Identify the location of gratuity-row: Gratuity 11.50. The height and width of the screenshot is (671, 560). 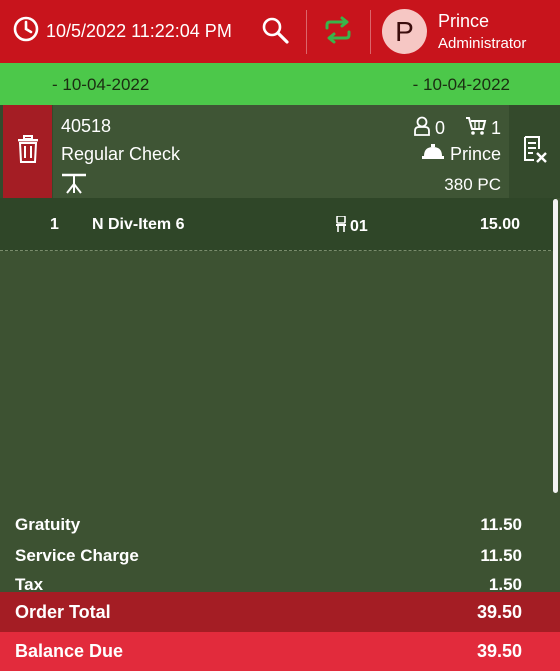
(280, 521).